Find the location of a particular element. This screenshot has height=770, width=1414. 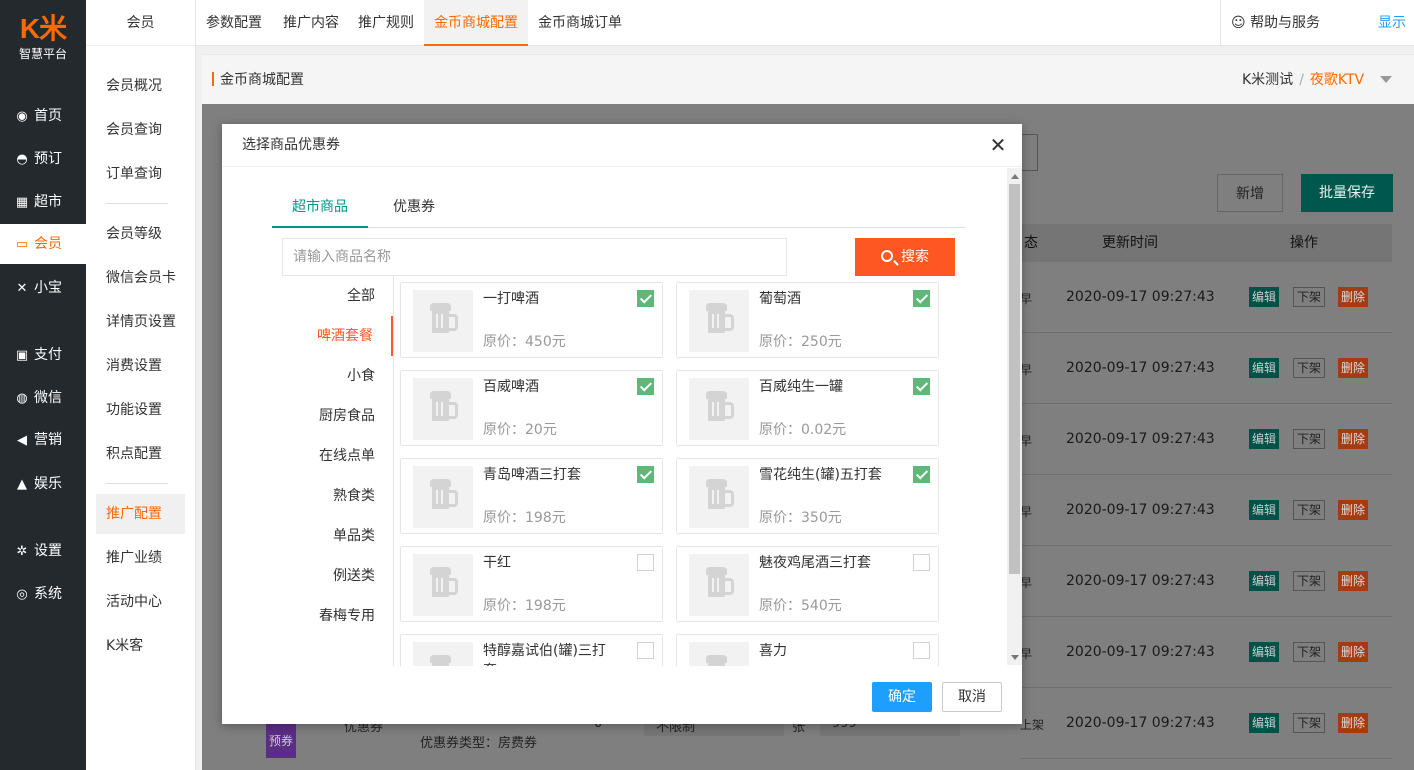

modal-scrollbar is located at coordinates (1014, 416).